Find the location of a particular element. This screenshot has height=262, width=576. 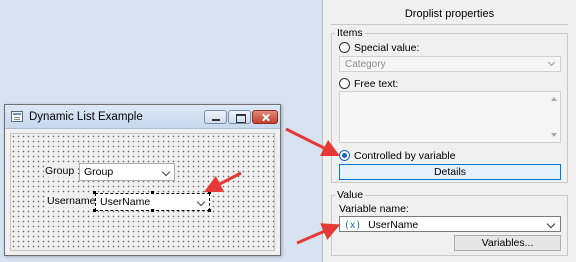

special-value-combobox: Category is located at coordinates (450, 64).